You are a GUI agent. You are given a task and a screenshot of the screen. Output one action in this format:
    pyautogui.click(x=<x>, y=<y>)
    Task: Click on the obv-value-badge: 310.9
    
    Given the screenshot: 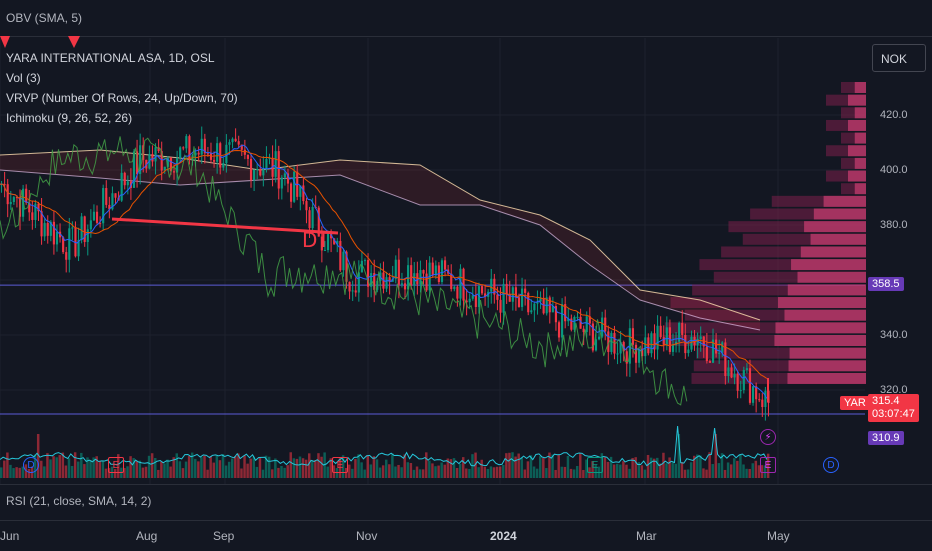 What is the action you would take?
    pyautogui.click(x=886, y=438)
    